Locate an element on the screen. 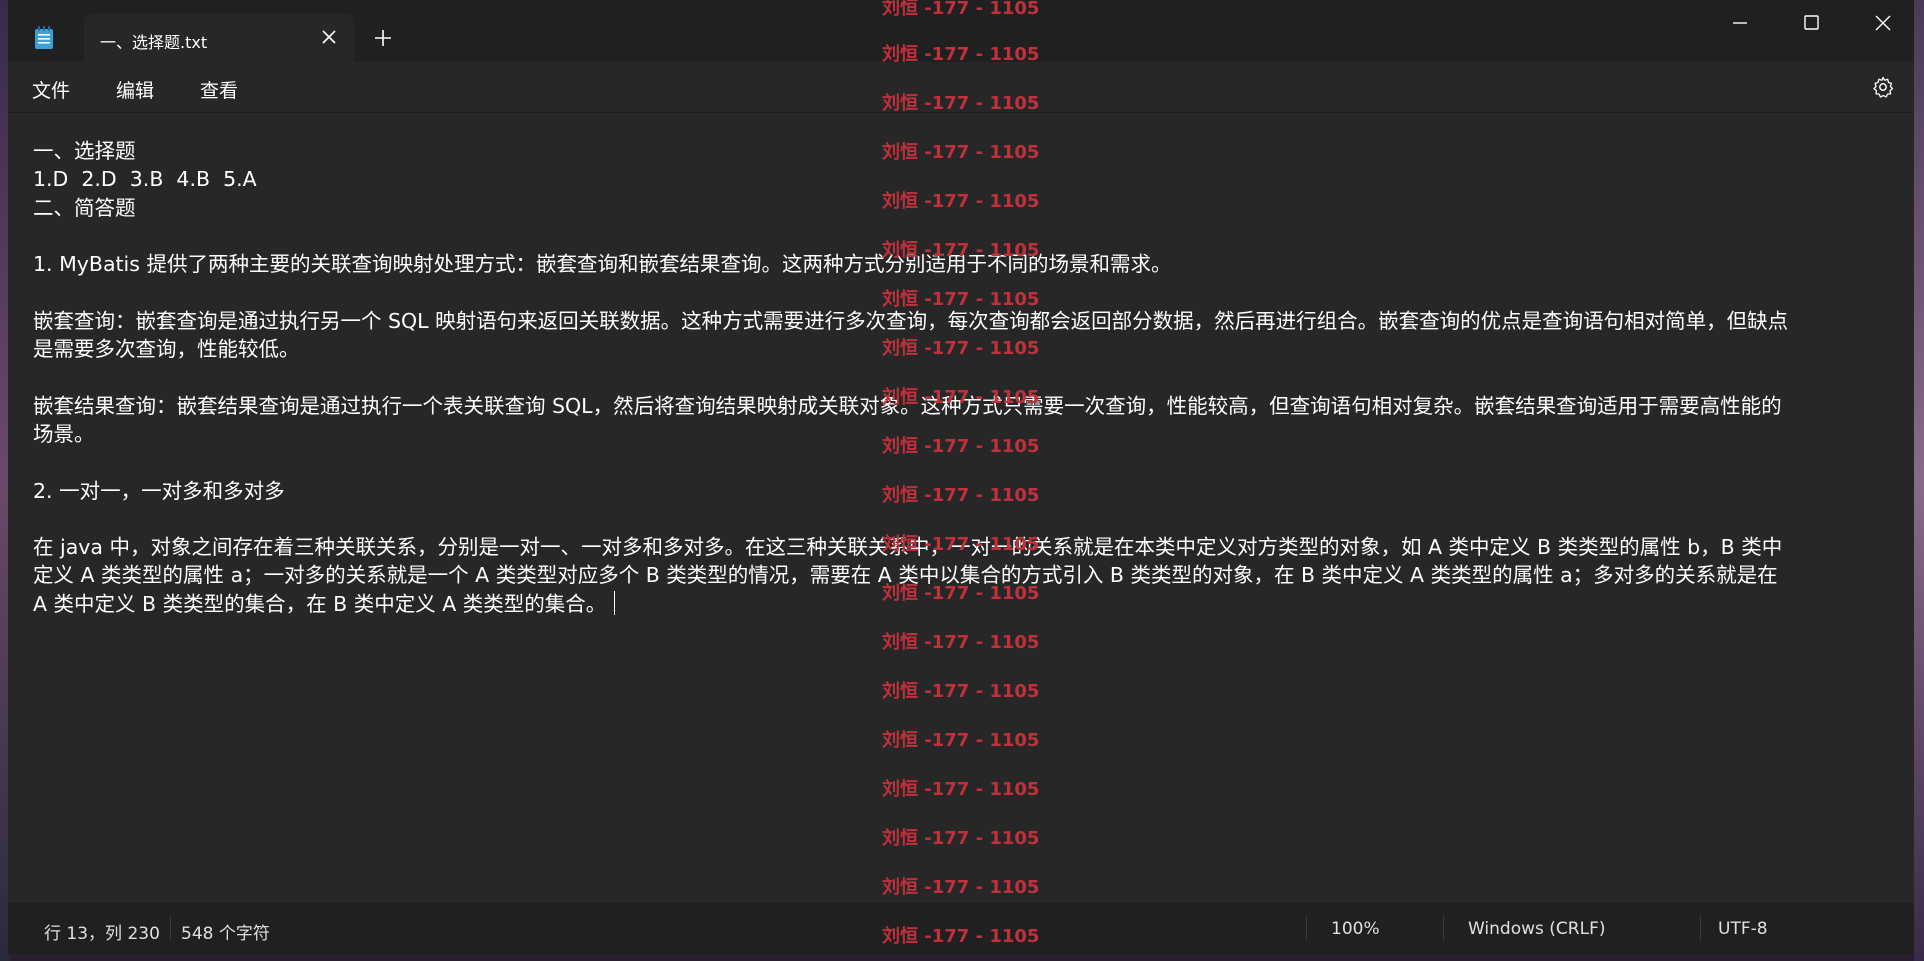  document-line: 二、简答题 is located at coordinates (84, 207).